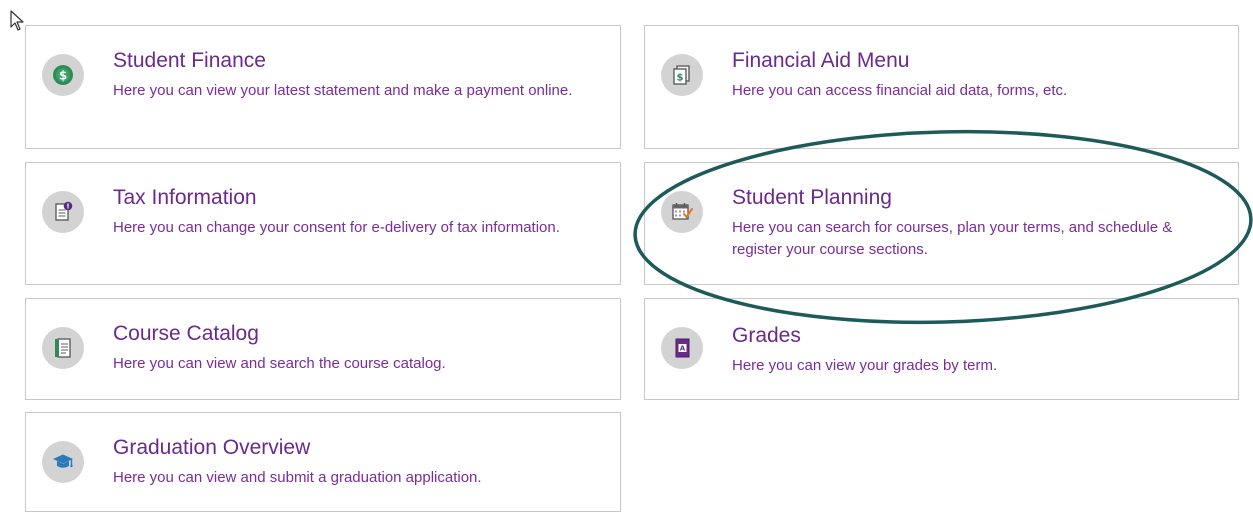 This screenshot has height=512, width=1253. I want to click on tile-title: Tax Information, so click(185, 198).